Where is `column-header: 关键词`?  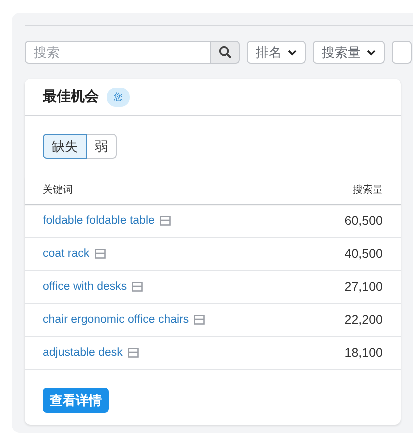
column-header: 关键词 is located at coordinates (58, 190).